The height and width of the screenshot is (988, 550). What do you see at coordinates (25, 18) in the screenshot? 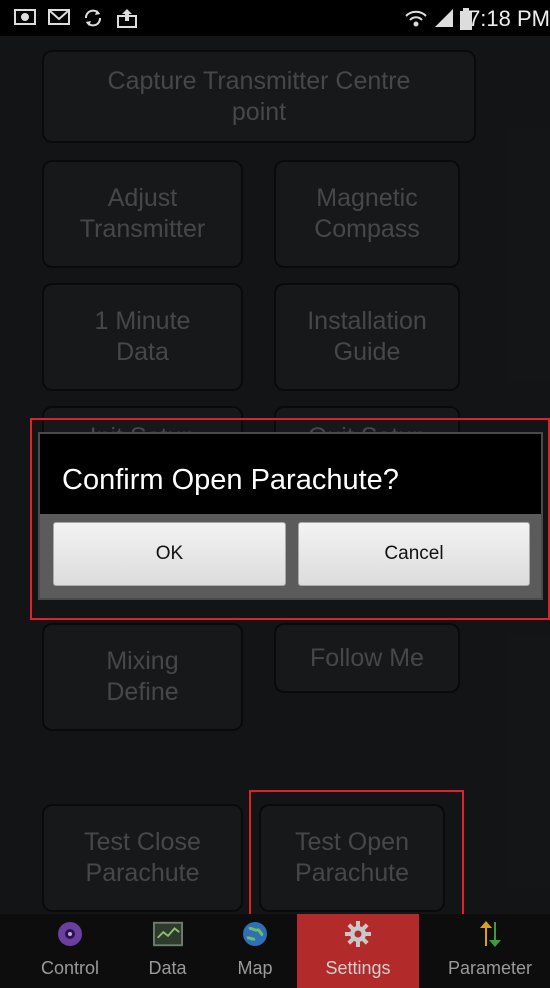
I see `image-icon` at bounding box center [25, 18].